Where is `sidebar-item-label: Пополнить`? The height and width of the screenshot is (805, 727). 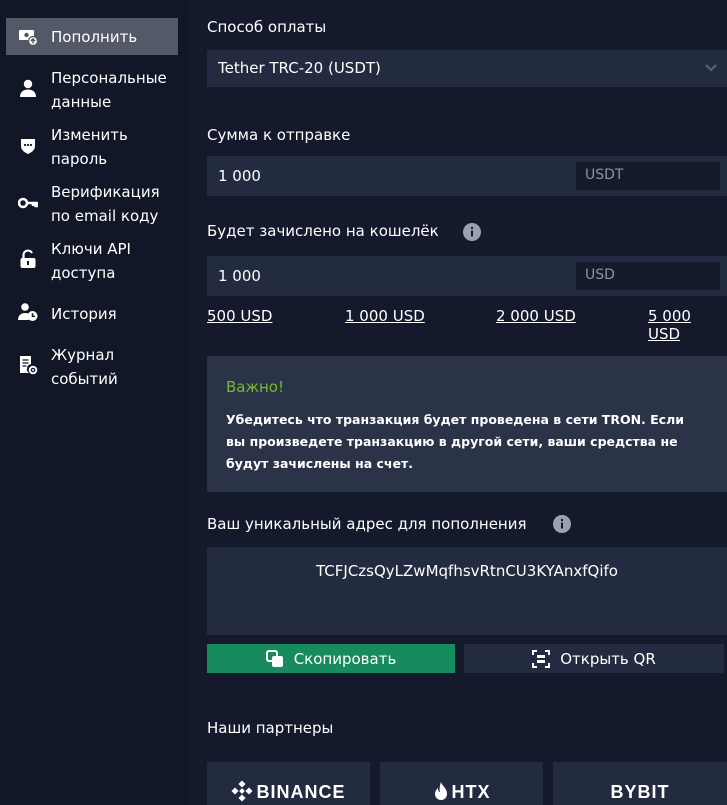 sidebar-item-label: Пополнить is located at coordinates (94, 36).